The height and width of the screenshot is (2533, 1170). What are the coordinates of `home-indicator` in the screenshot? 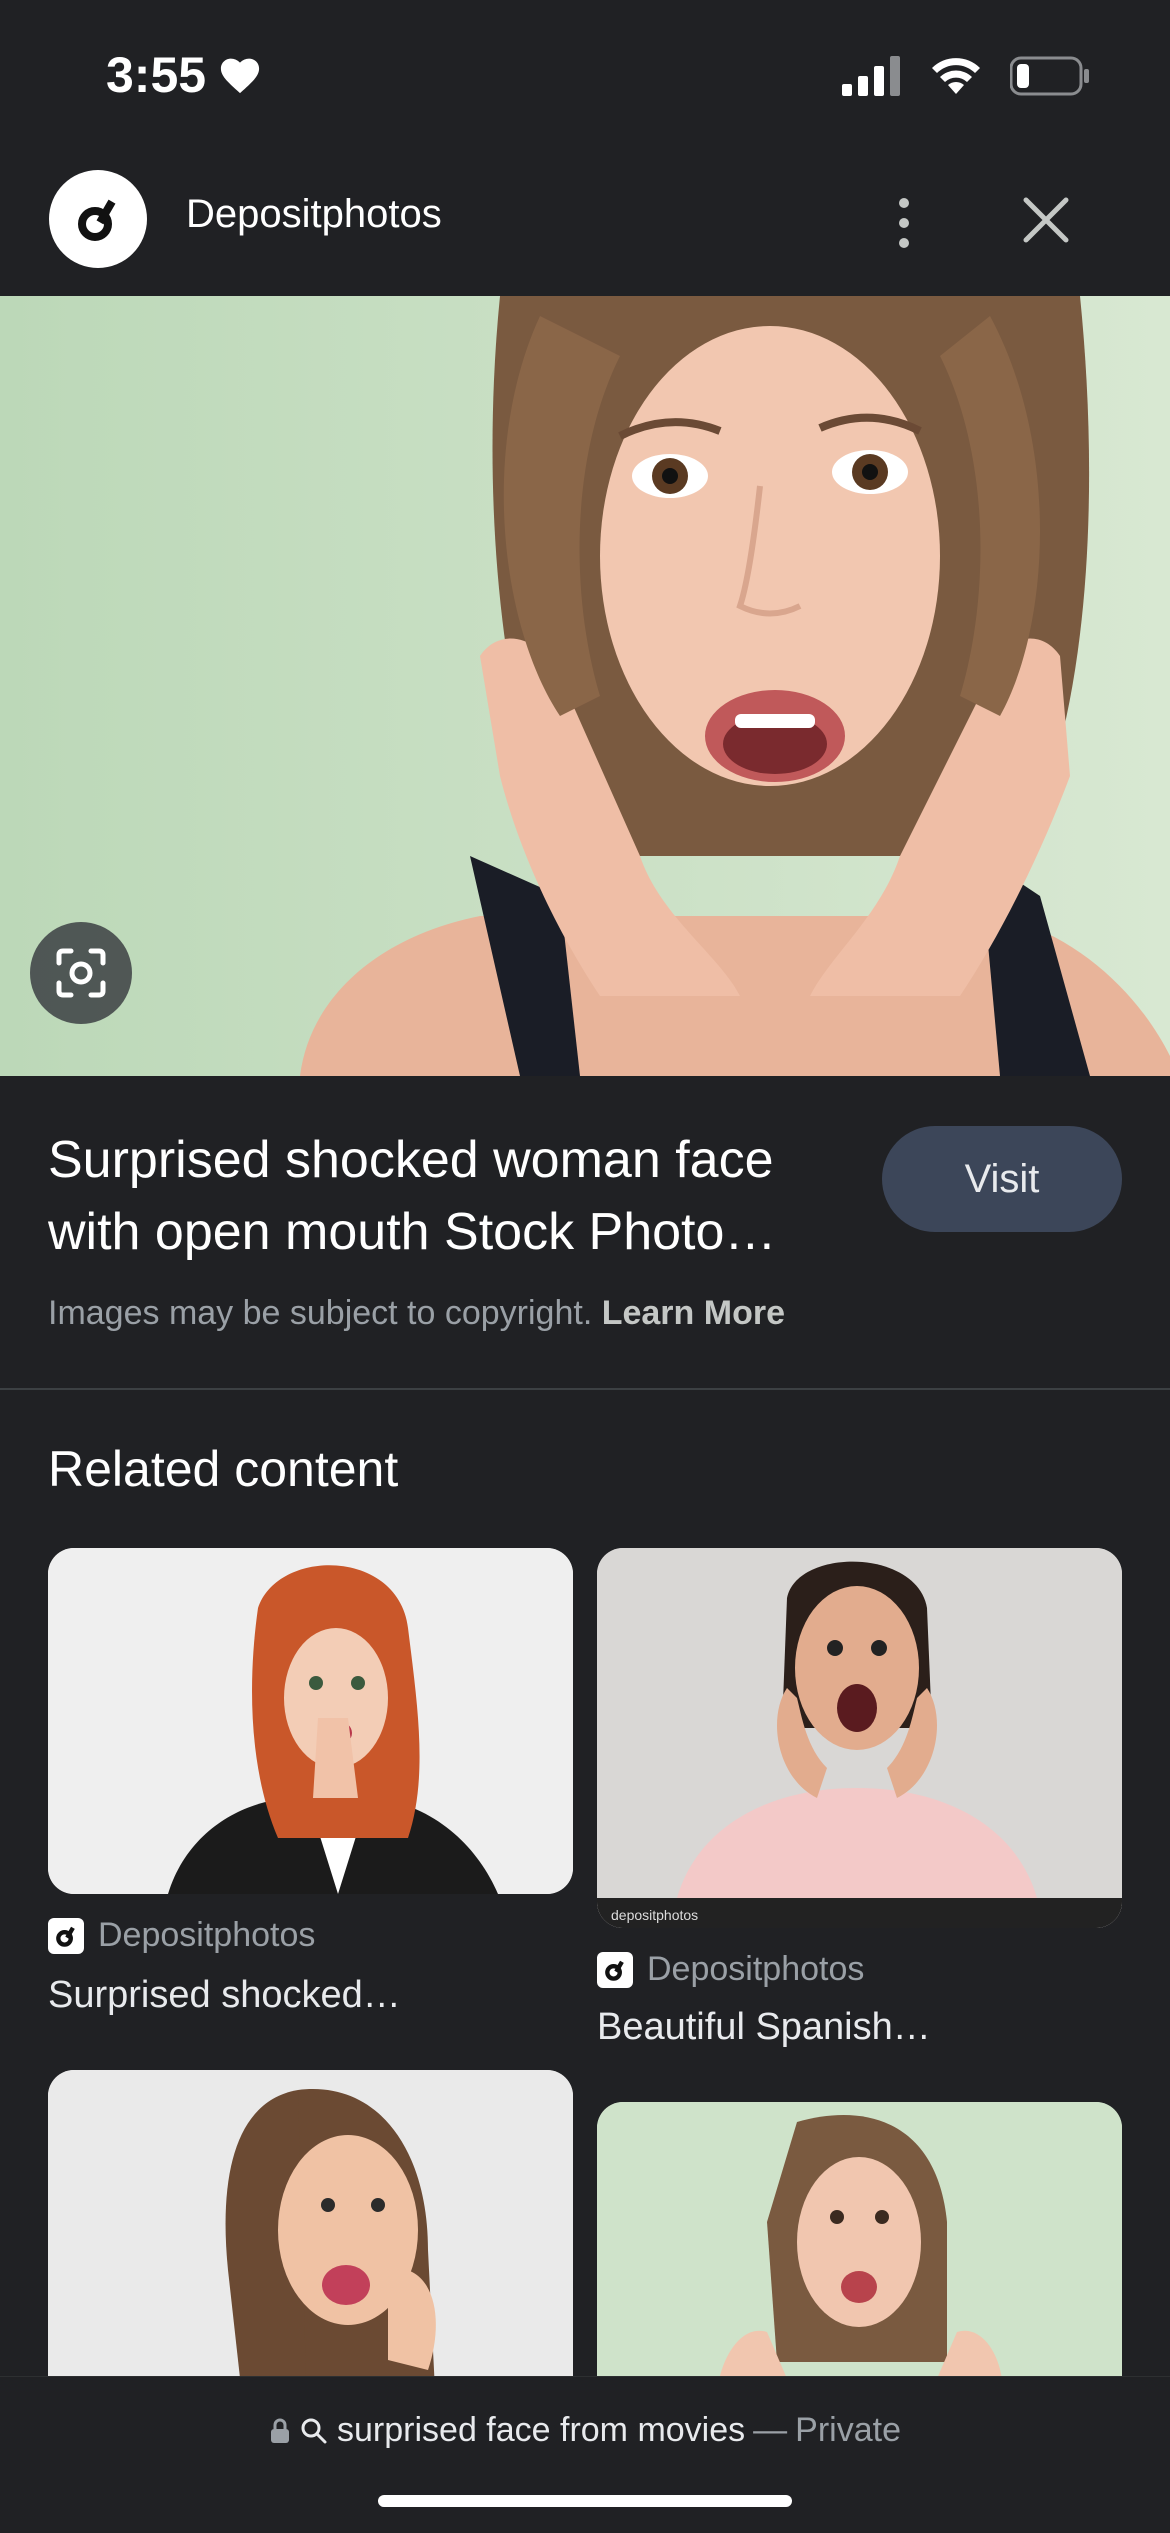 It's located at (585, 2501).